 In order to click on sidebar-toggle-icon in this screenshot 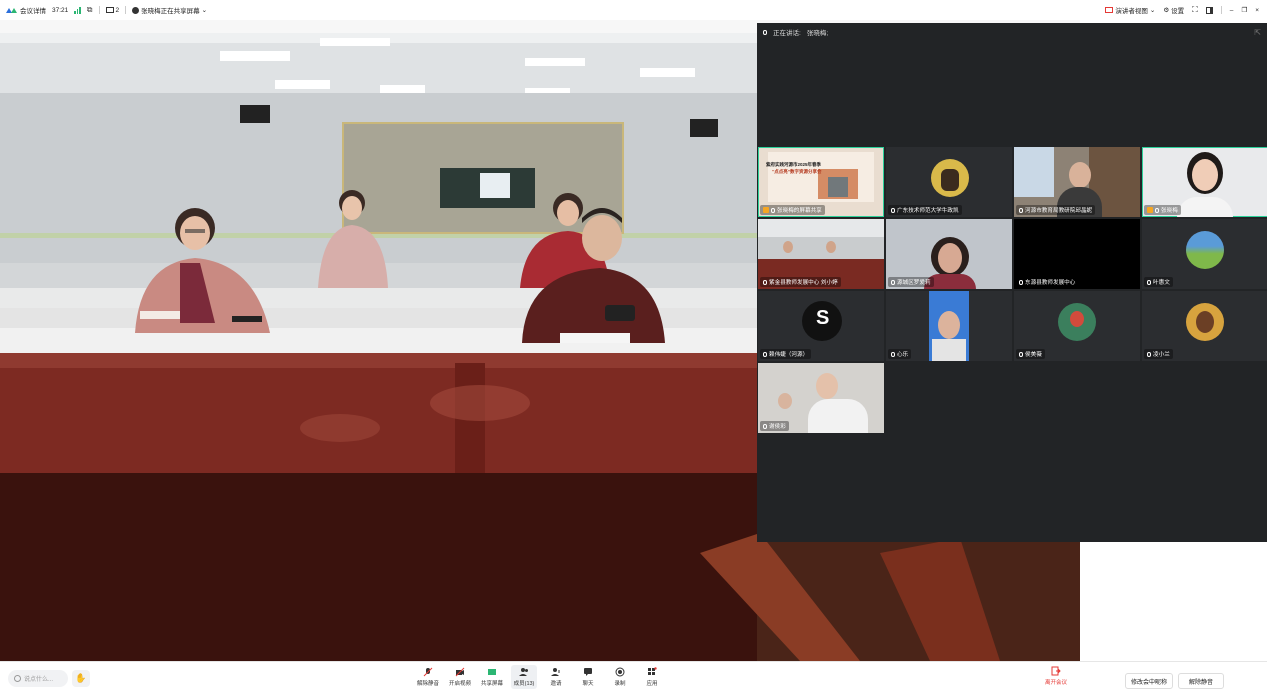, I will do `click(1209, 10)`.